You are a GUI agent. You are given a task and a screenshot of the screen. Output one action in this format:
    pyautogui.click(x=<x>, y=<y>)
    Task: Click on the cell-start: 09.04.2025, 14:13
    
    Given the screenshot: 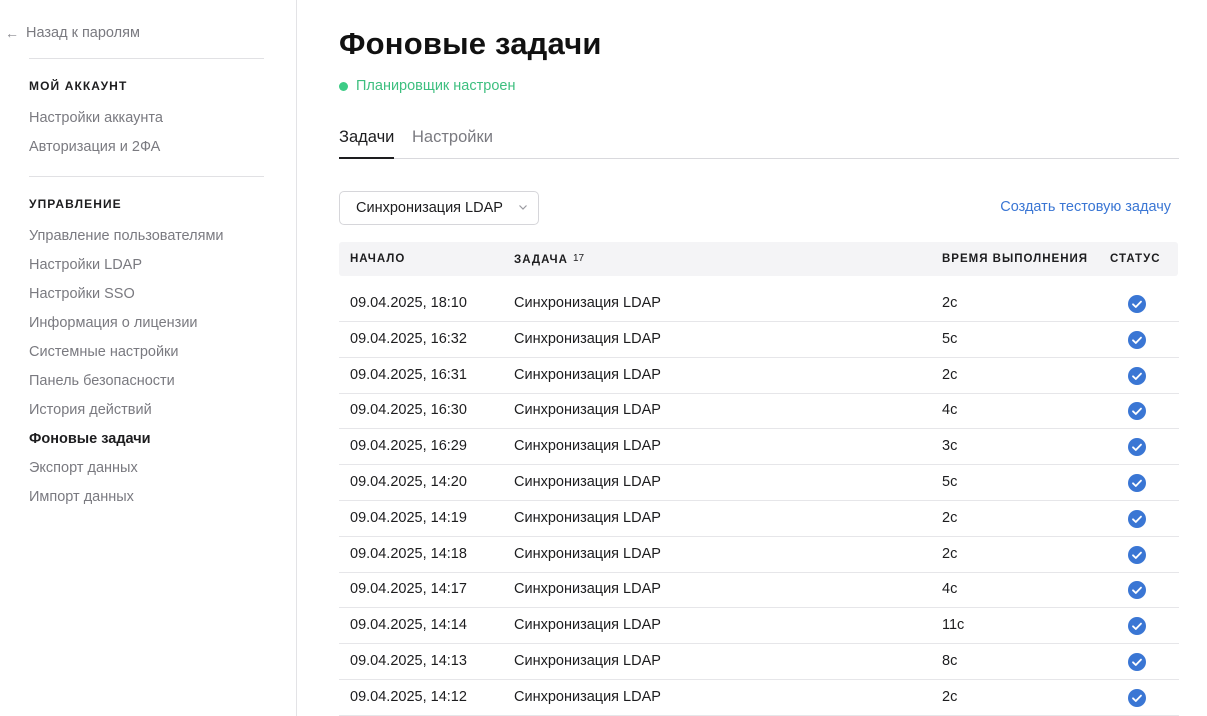 What is the action you would take?
    pyautogui.click(x=408, y=661)
    